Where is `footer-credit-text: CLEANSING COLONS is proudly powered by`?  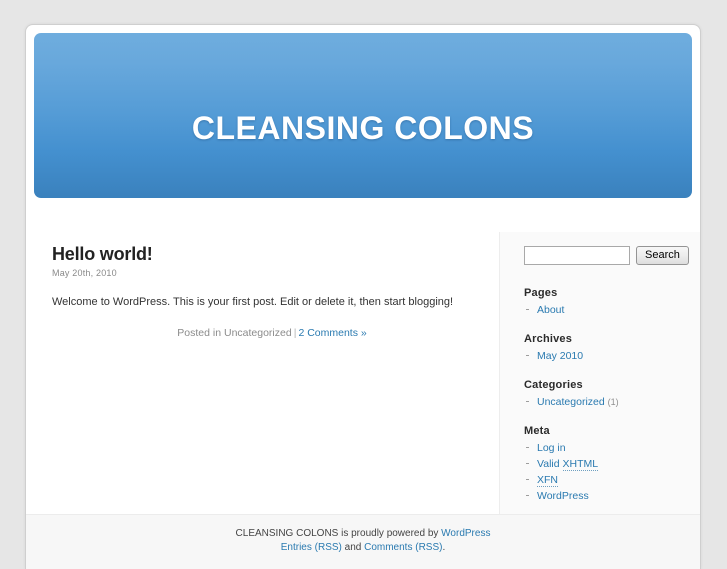 footer-credit-text: CLEANSING COLONS is proudly powered by is located at coordinates (338, 533).